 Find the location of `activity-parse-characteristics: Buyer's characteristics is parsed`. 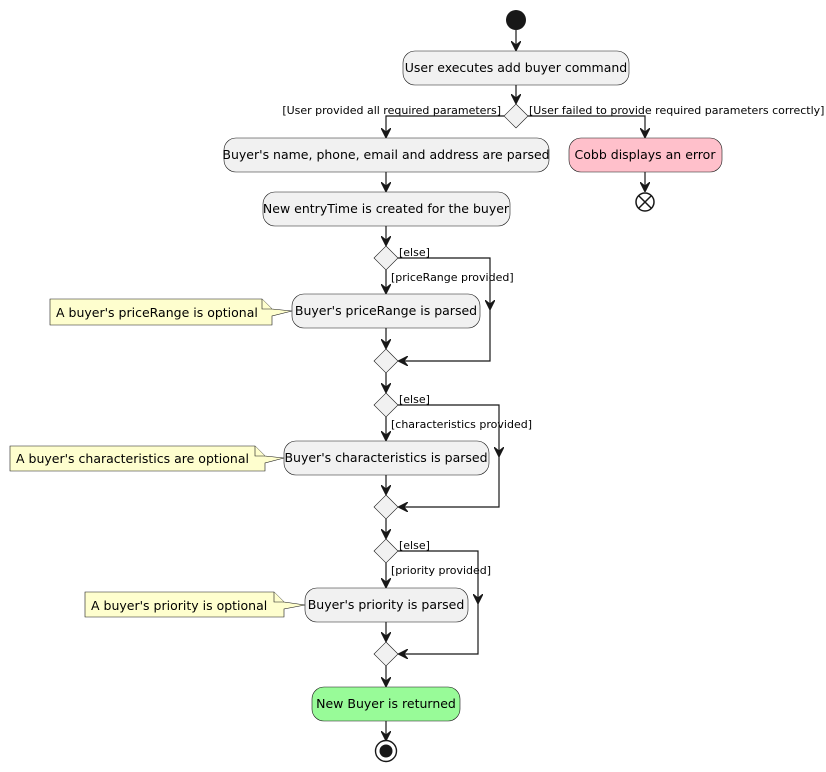

activity-parse-characteristics: Buyer's characteristics is parsed is located at coordinates (386, 458).